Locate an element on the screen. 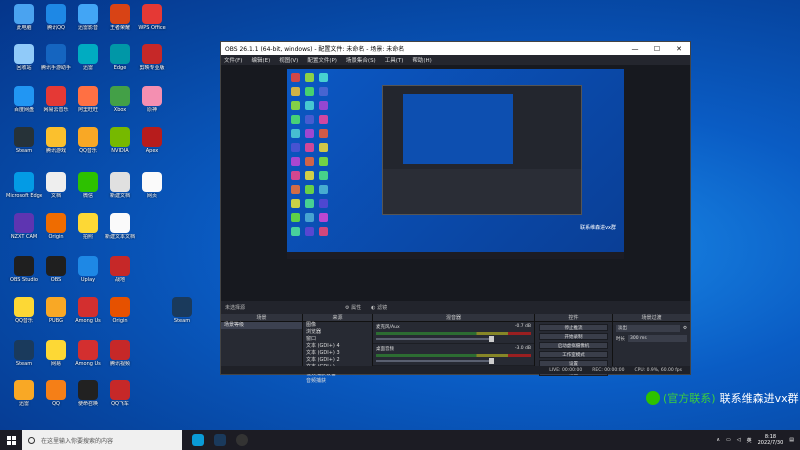  desktop-icon-label: NZXT CAM is located at coordinates (24, 237).